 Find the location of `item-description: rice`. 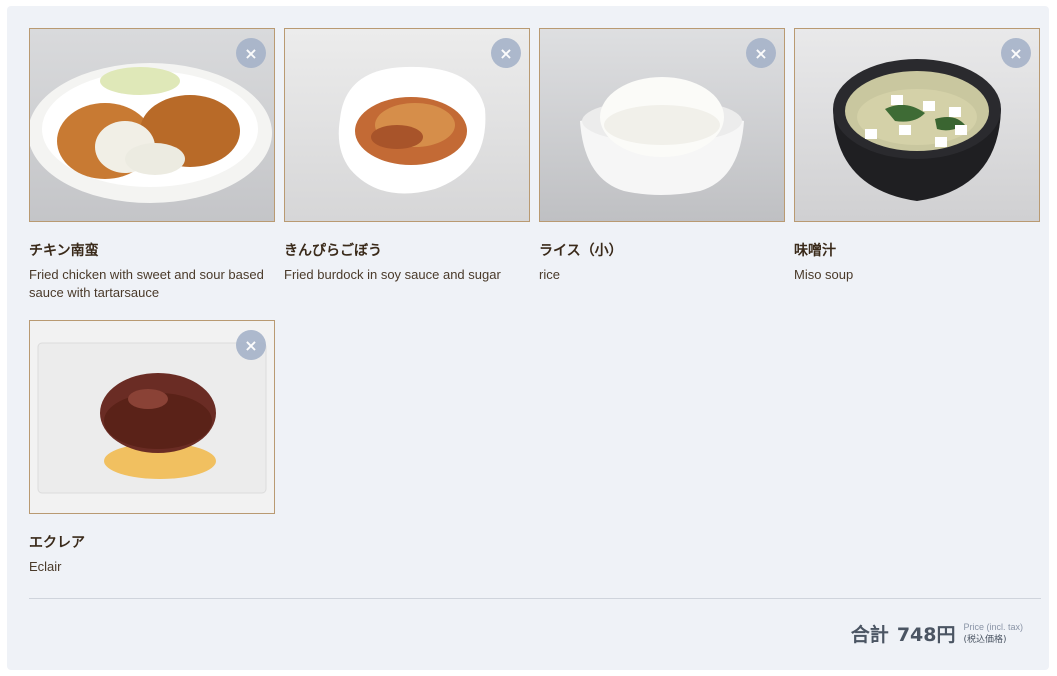

item-description: rice is located at coordinates (549, 274).